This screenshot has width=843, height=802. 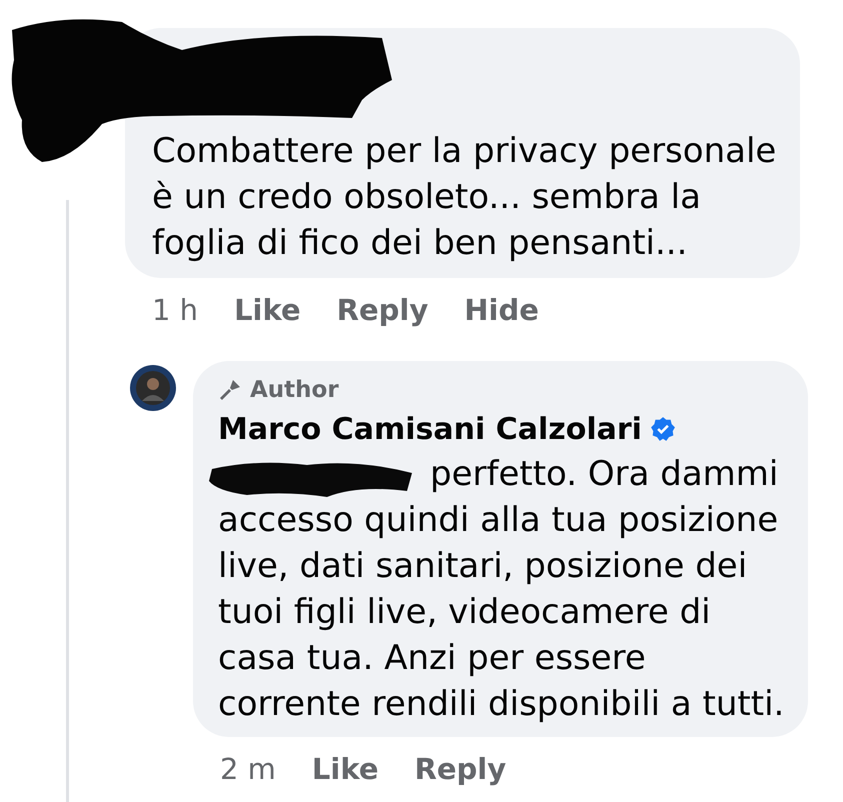 What do you see at coordinates (430, 429) in the screenshot?
I see `author-name: Marco Camisani Calzolari` at bounding box center [430, 429].